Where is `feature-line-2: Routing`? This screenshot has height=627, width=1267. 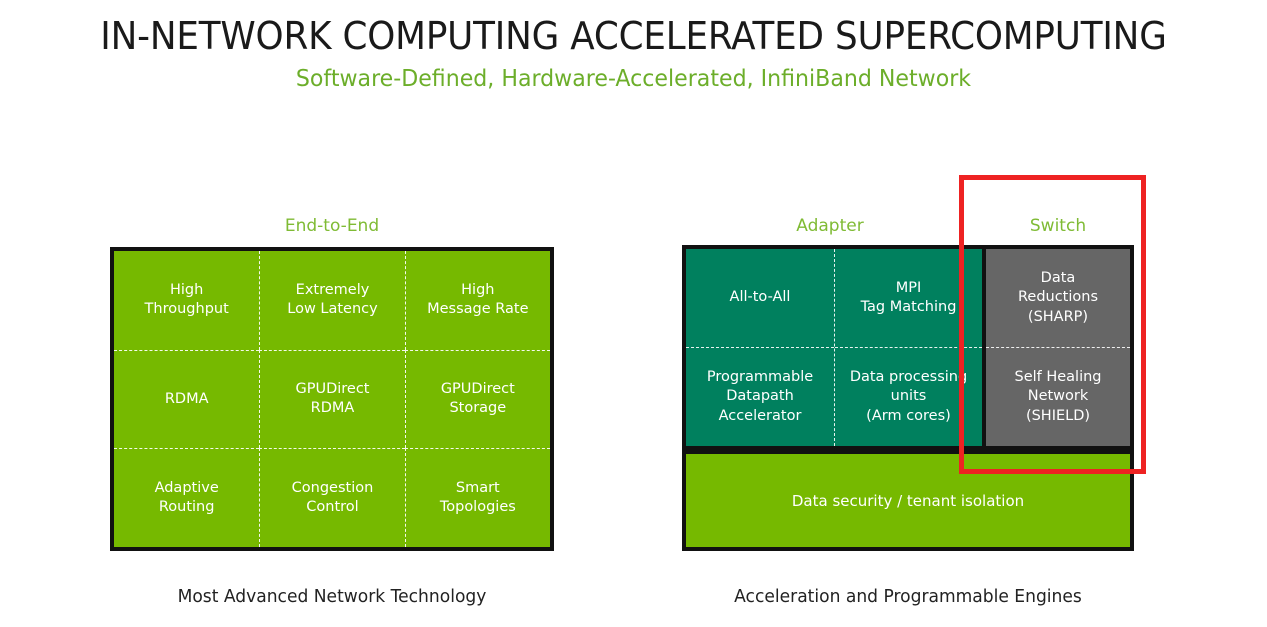 feature-line-2: Routing is located at coordinates (186, 507).